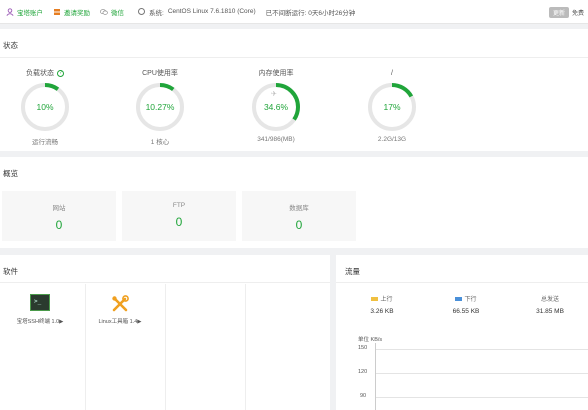 Image resolution: width=588 pixels, height=410 pixels. What do you see at coordinates (160, 142) in the screenshot?
I see `gauge-cpu-sub: 1 核心` at bounding box center [160, 142].